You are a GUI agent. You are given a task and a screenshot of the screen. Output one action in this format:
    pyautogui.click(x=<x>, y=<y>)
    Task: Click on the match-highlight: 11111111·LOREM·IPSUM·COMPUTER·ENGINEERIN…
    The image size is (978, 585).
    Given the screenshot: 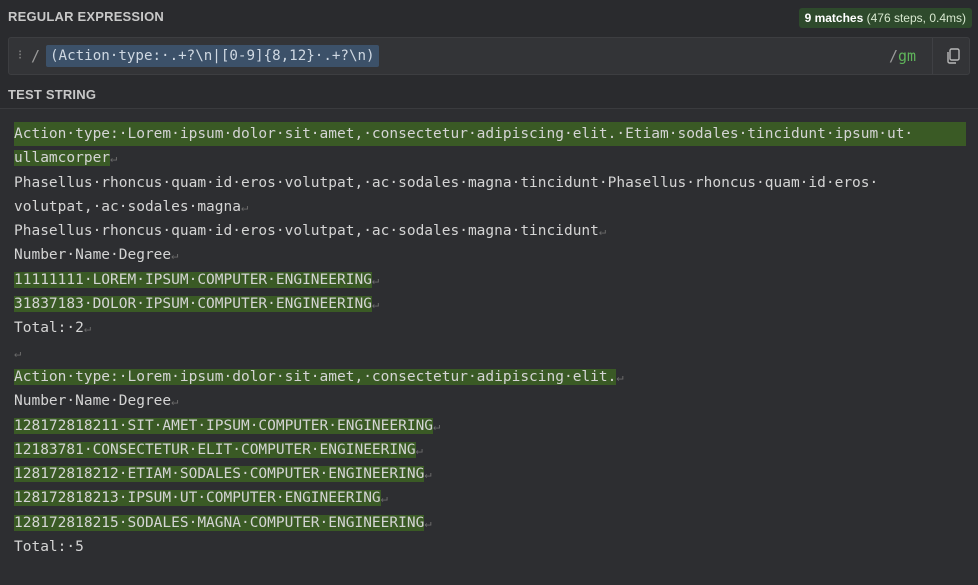 What is the action you would take?
    pyautogui.click(x=193, y=279)
    